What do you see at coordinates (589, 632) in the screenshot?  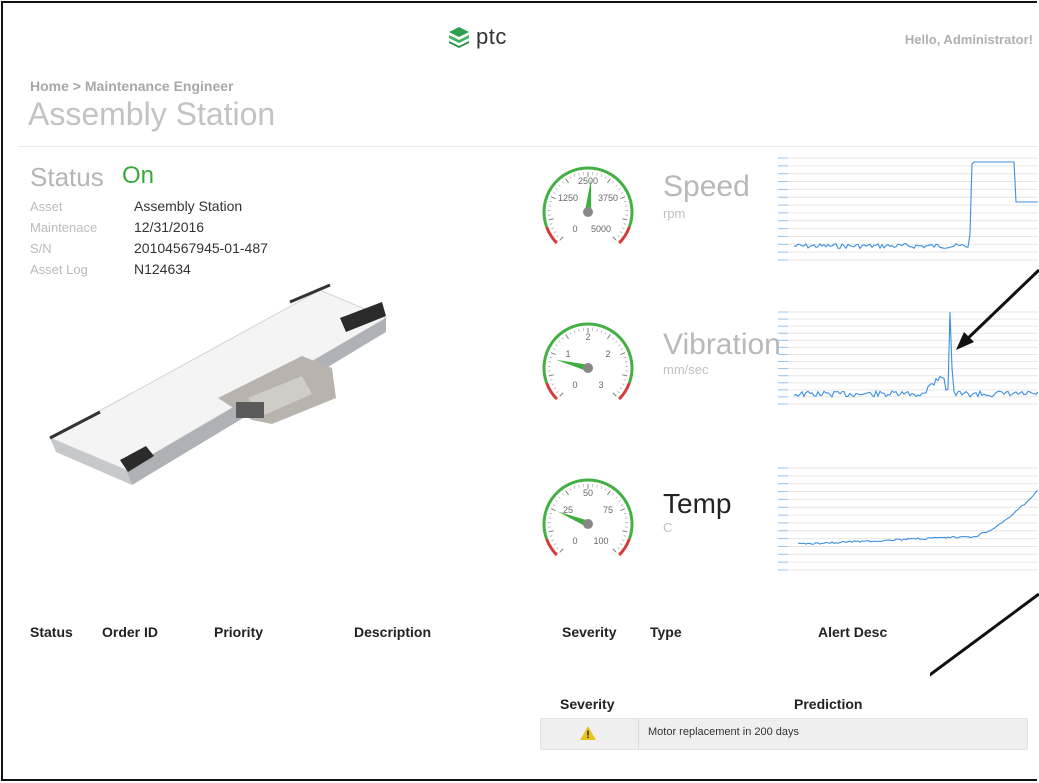 I see `alerts-col-severity: Severity` at bounding box center [589, 632].